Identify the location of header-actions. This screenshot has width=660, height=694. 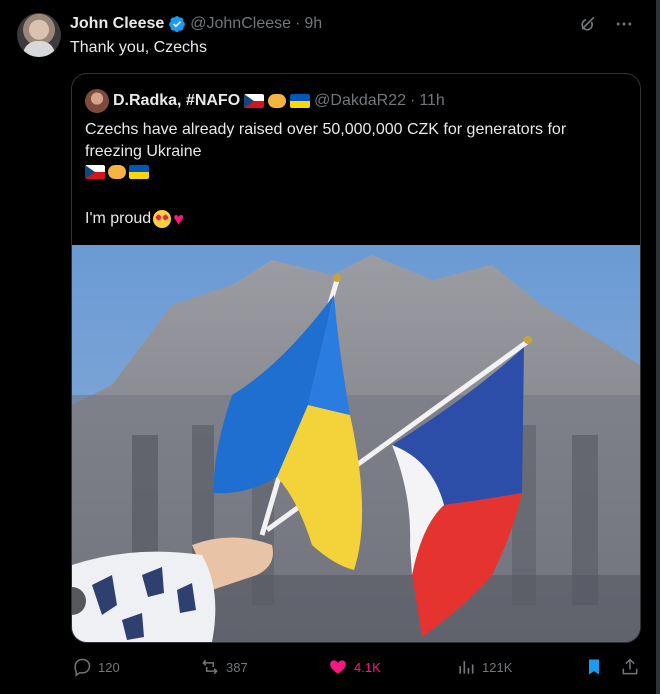
(606, 24).